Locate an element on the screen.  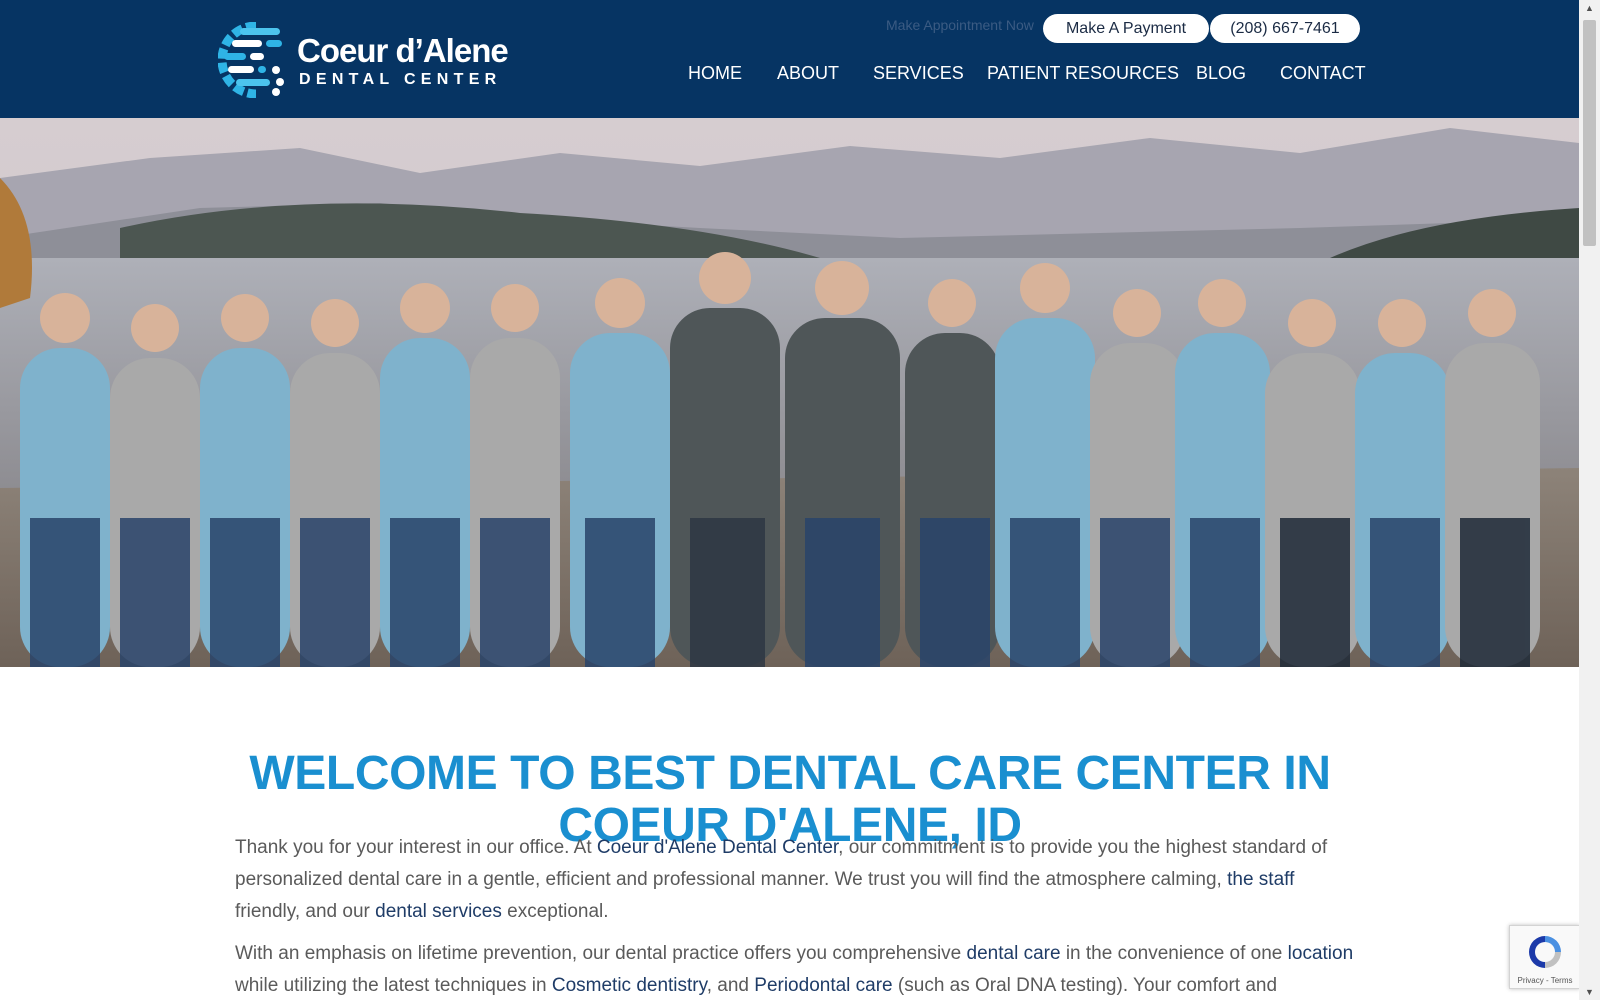
recaptcha-links: Privacy - Terms is located at coordinates (1545, 980).